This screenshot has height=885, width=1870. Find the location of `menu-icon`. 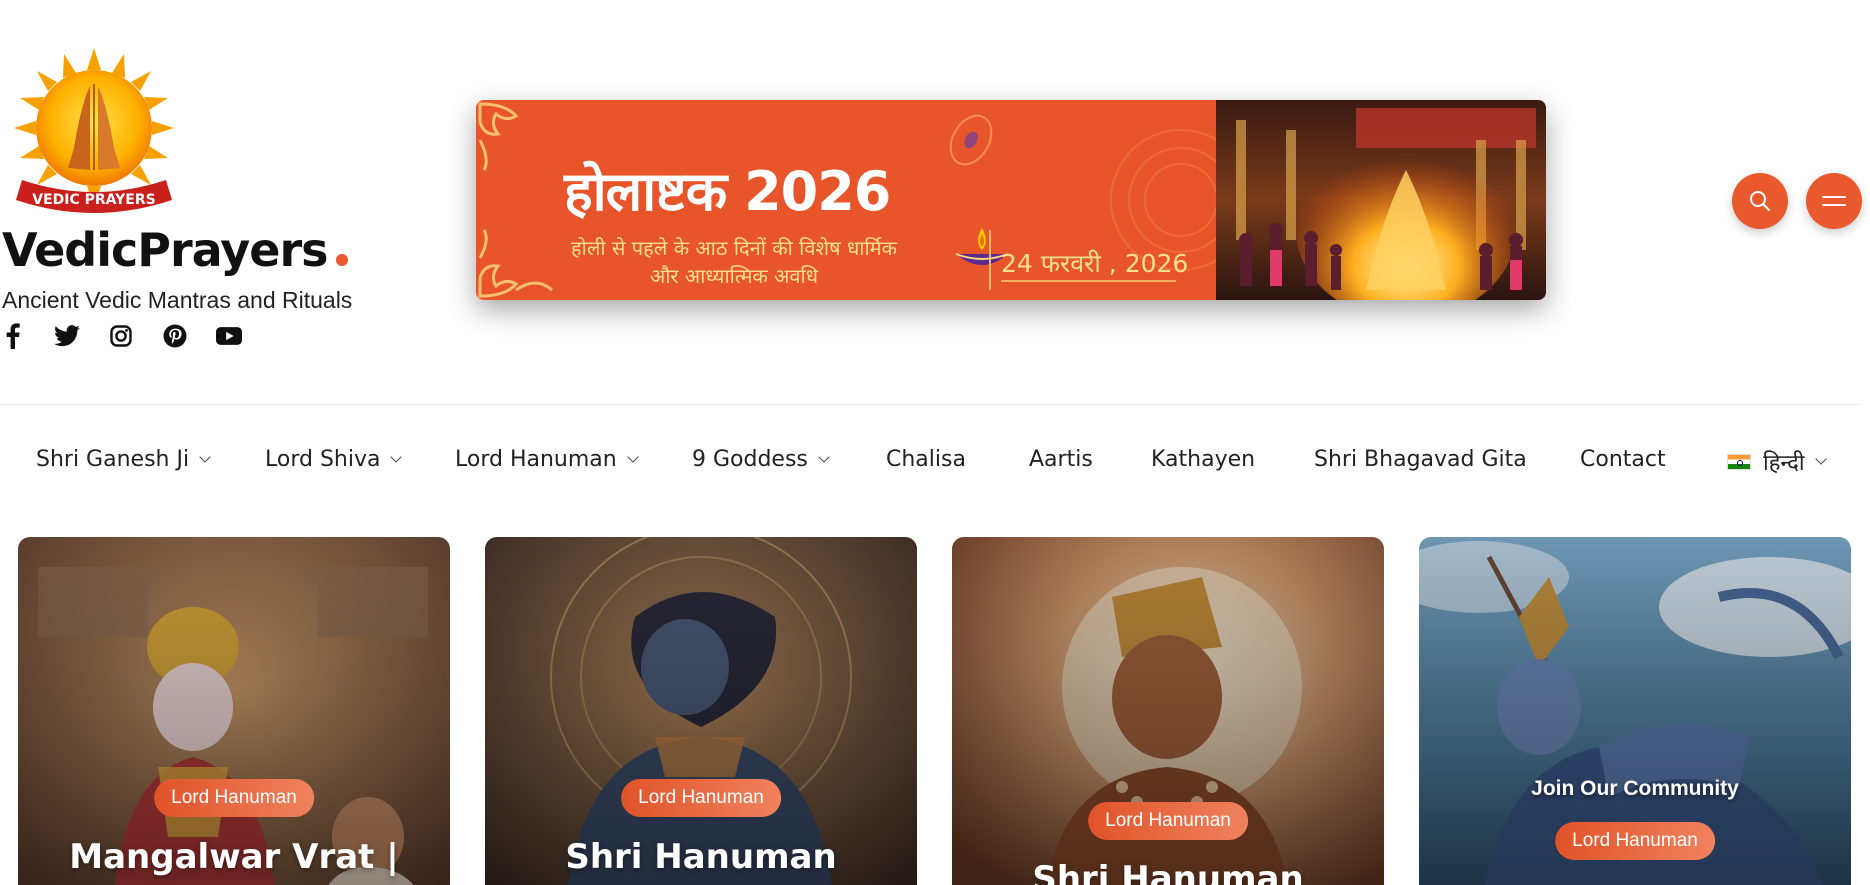

menu-icon is located at coordinates (1834, 201).